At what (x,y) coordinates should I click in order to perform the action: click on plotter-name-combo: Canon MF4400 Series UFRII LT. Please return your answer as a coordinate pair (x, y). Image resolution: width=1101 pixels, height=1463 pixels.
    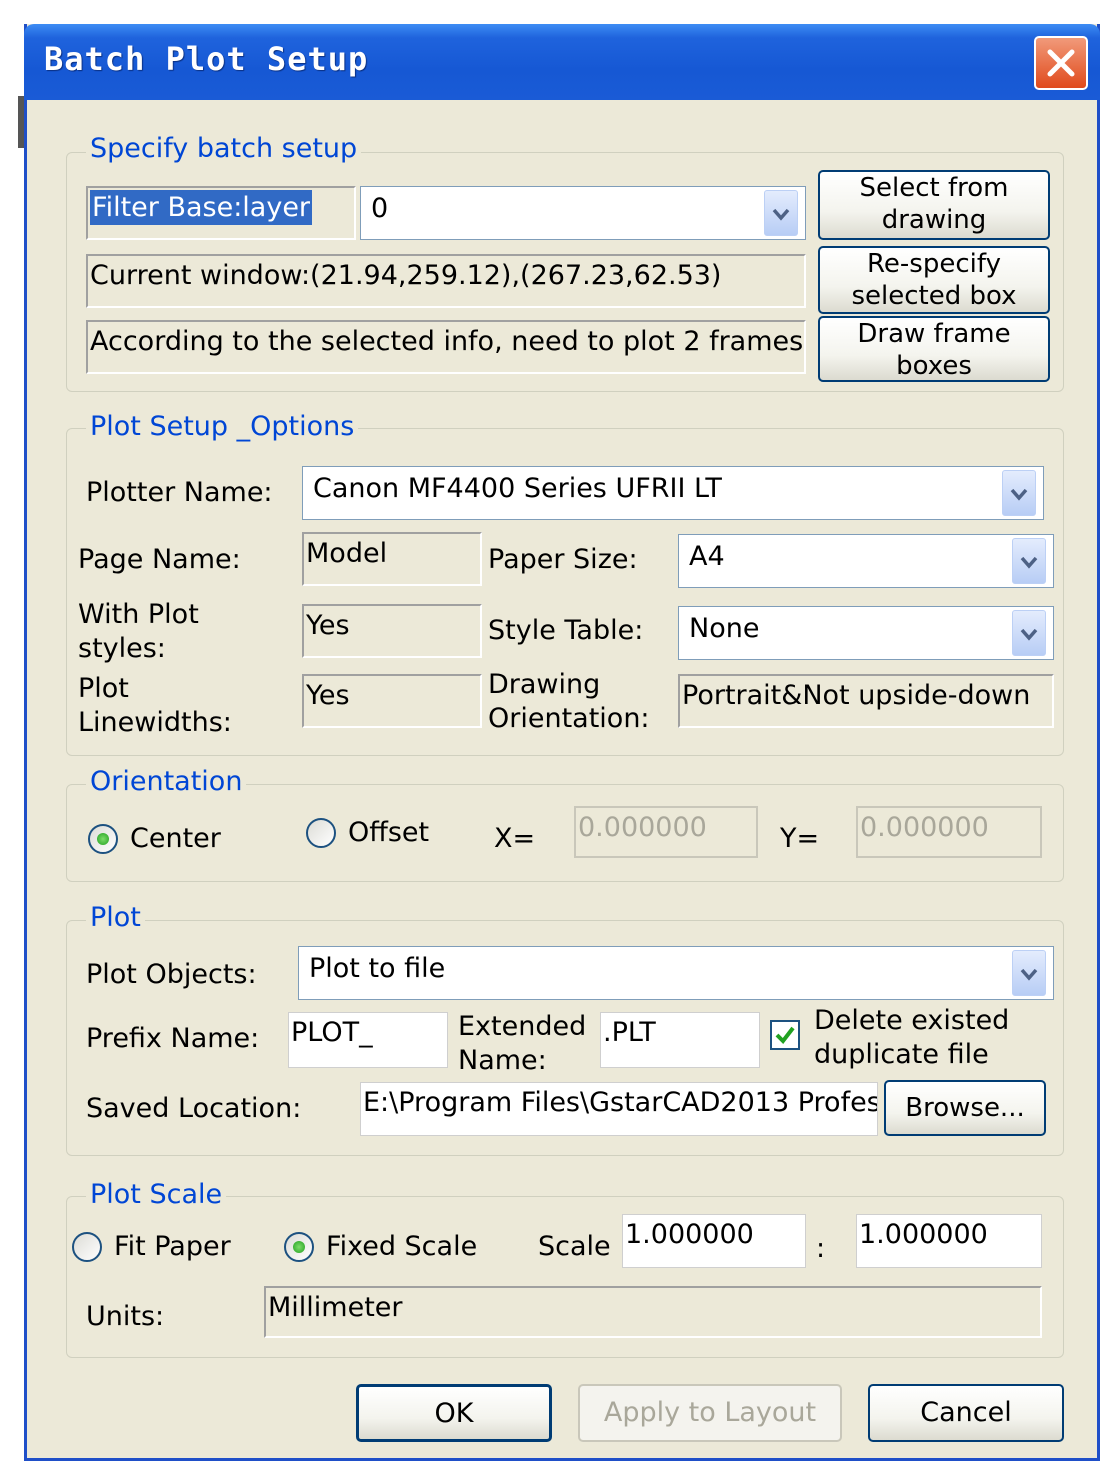
    Looking at the image, I should click on (673, 493).